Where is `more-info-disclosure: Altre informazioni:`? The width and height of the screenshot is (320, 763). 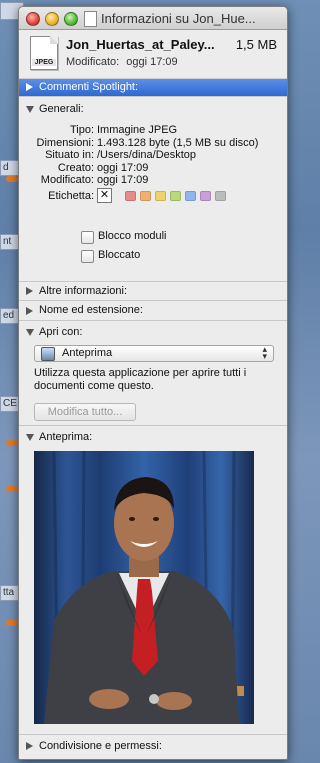 more-info-disclosure: Altre informazioni: is located at coordinates (153, 291).